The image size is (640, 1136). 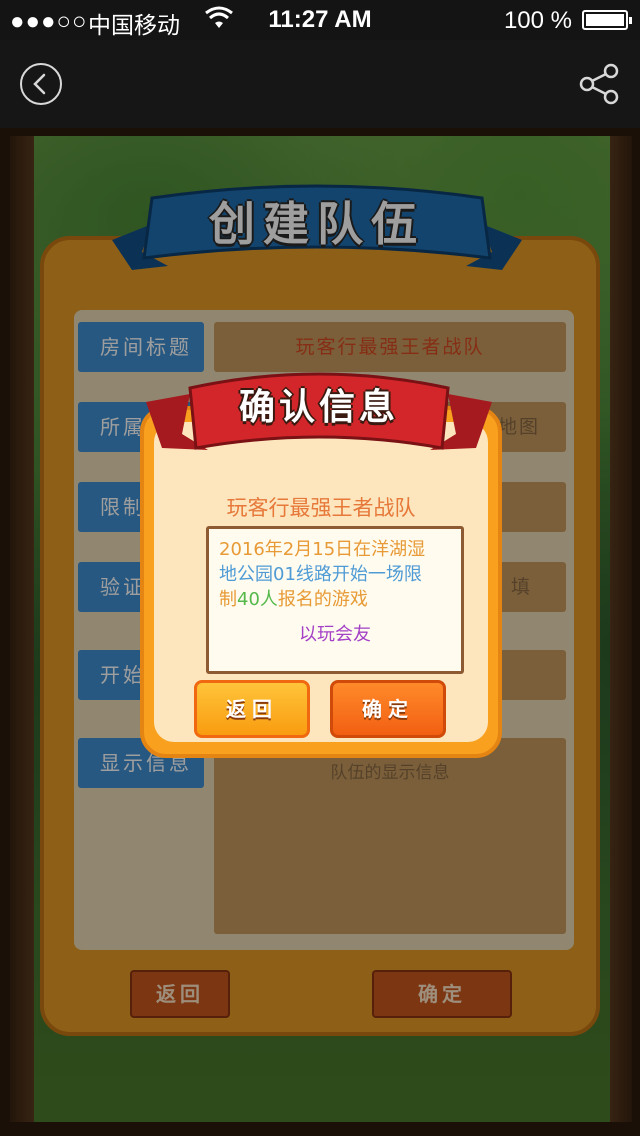 What do you see at coordinates (607, 20) in the screenshot?
I see `battery-icon` at bounding box center [607, 20].